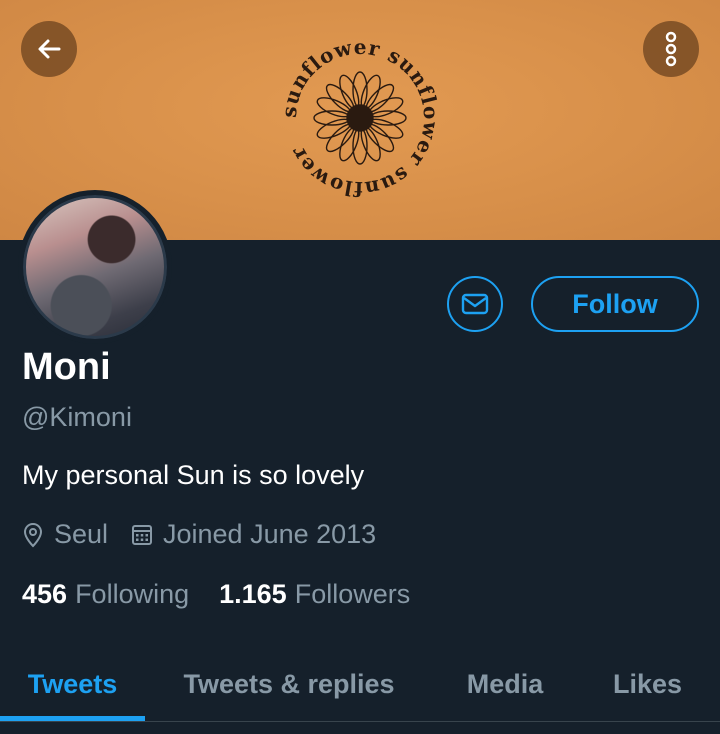  I want to click on joined-text: Joined June 2013, so click(270, 534).